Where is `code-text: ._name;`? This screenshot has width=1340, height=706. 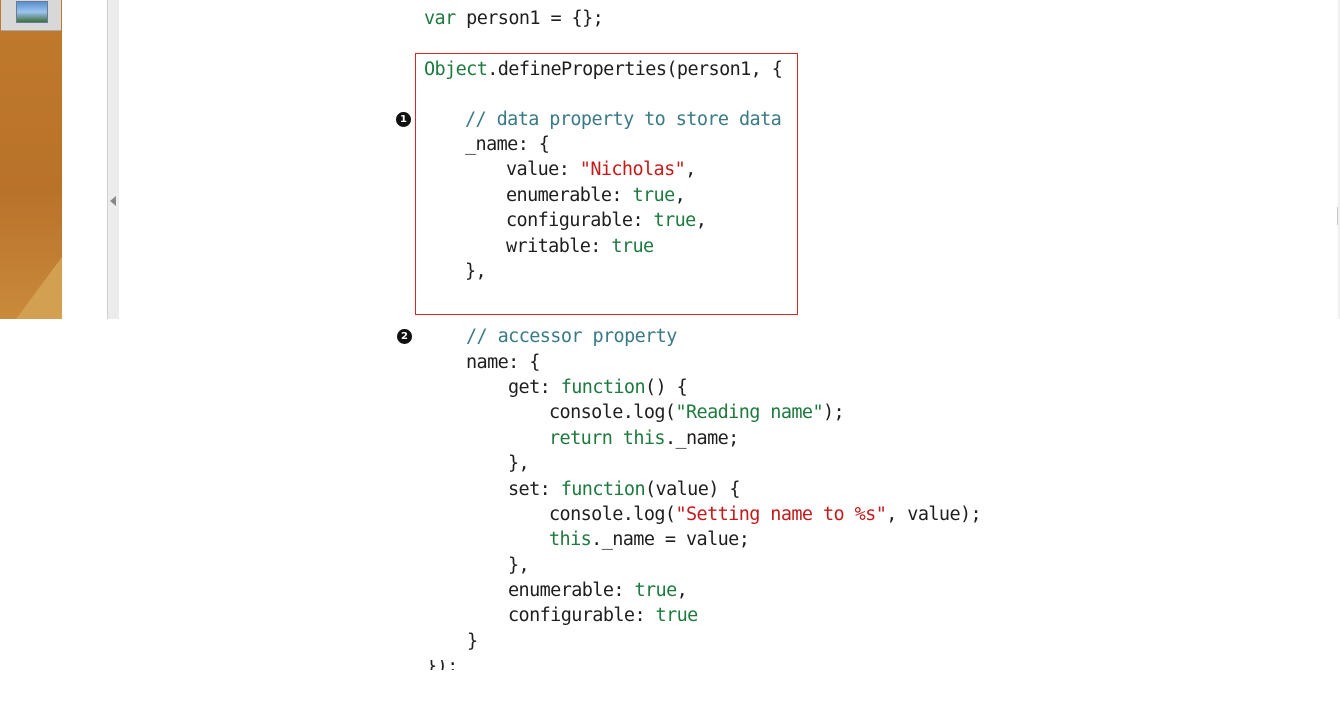
code-text: ._name; is located at coordinates (701, 438).